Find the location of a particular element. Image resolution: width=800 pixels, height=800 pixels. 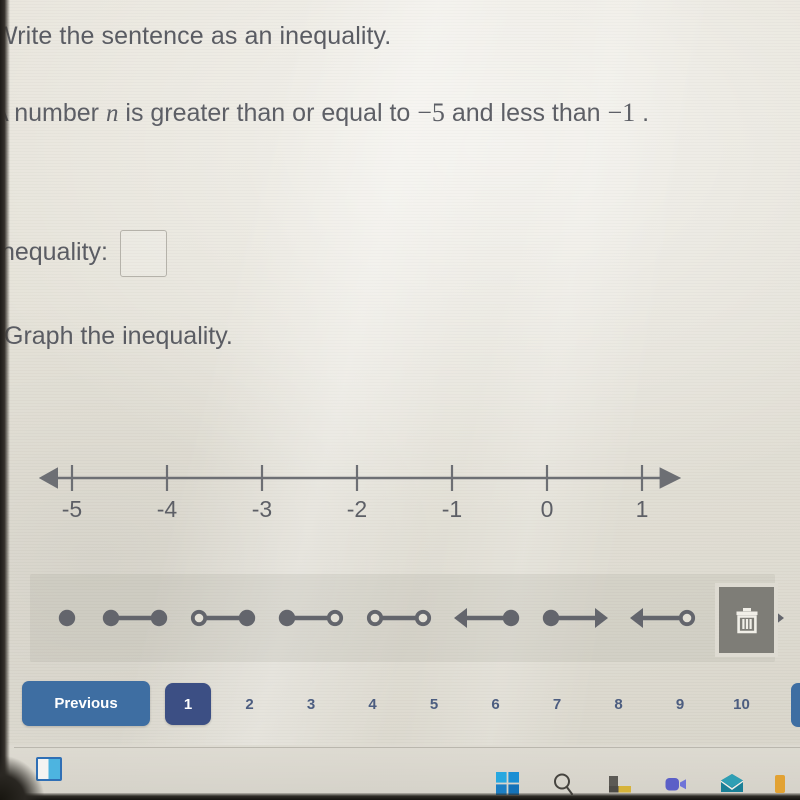

open-open-segment-tool is located at coordinates (399, 618).